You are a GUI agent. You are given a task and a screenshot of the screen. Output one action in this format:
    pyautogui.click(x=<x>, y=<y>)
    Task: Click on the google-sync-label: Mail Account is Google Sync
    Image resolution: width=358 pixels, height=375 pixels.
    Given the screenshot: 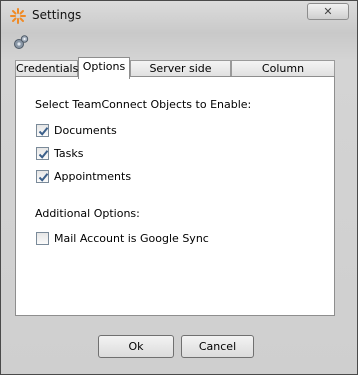 What is the action you would take?
    pyautogui.click(x=131, y=238)
    